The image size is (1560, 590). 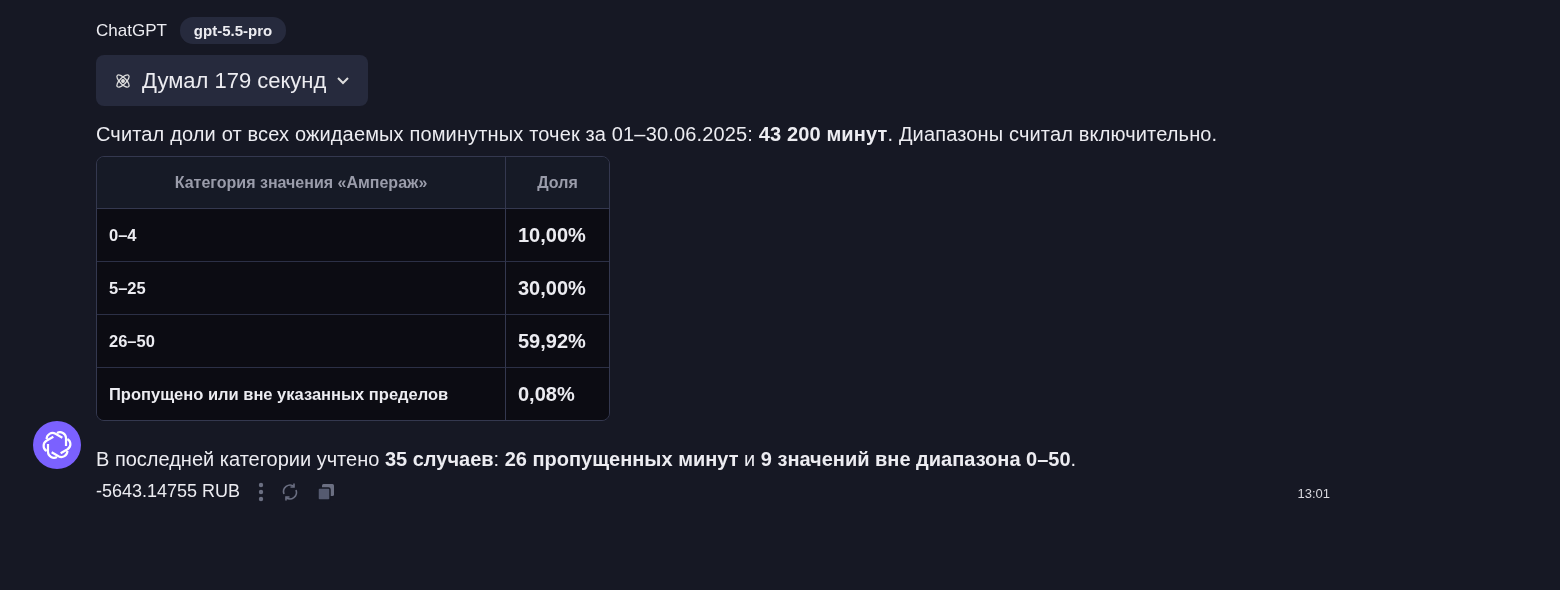 I want to click on knot-logo-icon, so click(x=57, y=445).